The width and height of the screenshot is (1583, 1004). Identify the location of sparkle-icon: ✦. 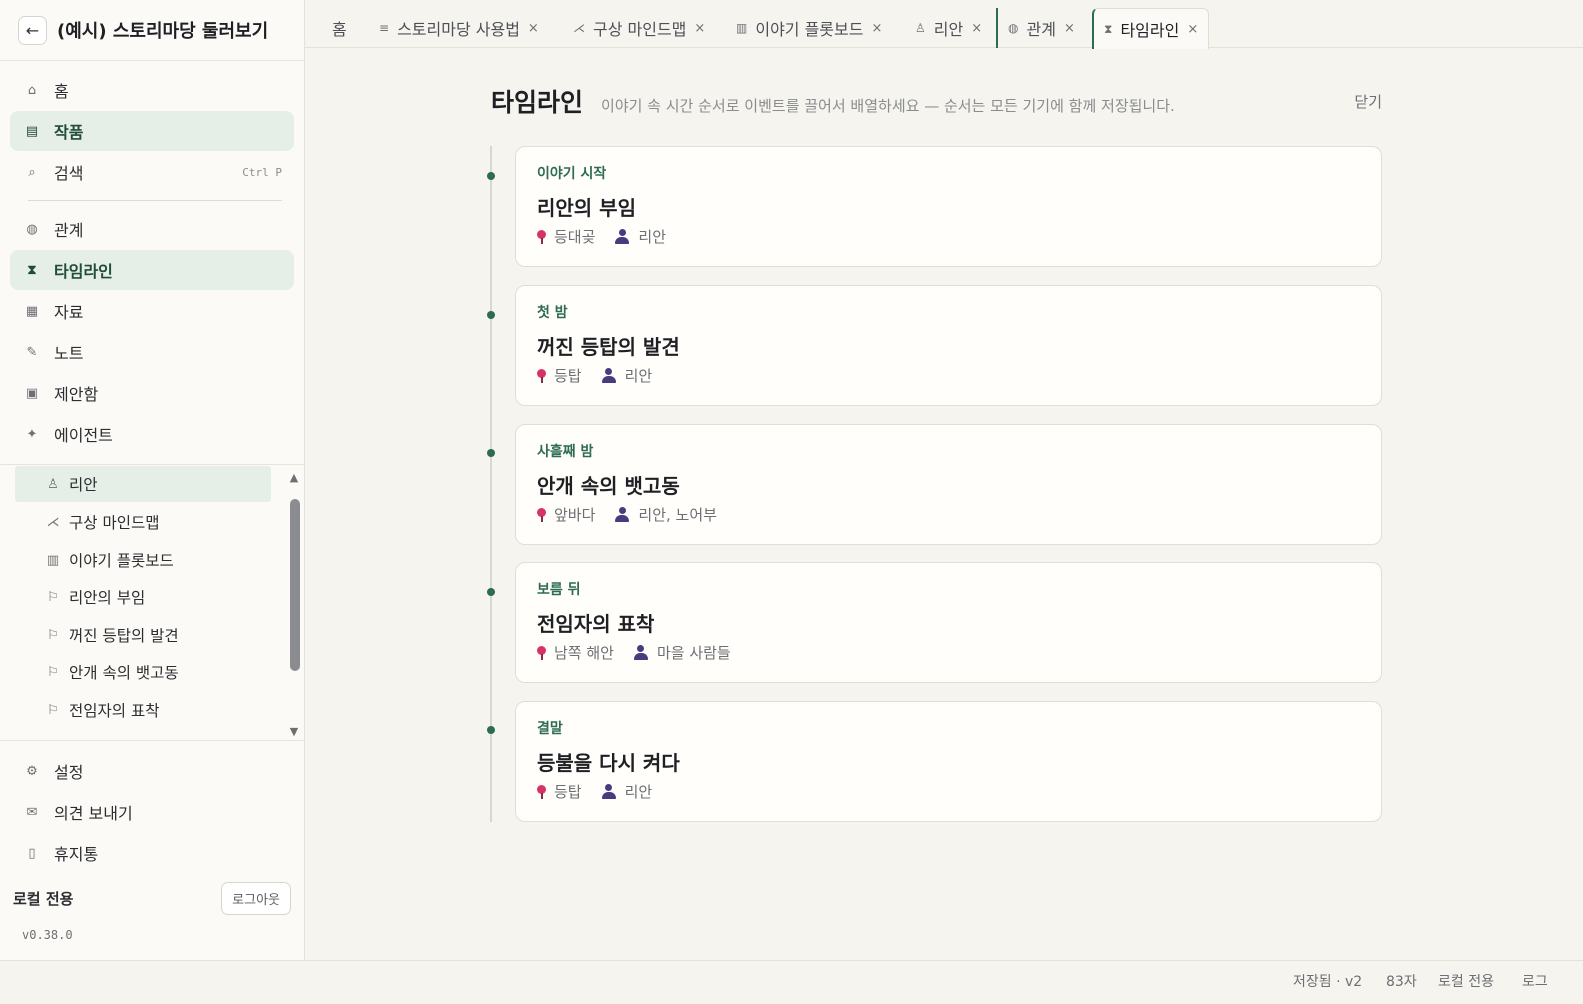
(32, 434).